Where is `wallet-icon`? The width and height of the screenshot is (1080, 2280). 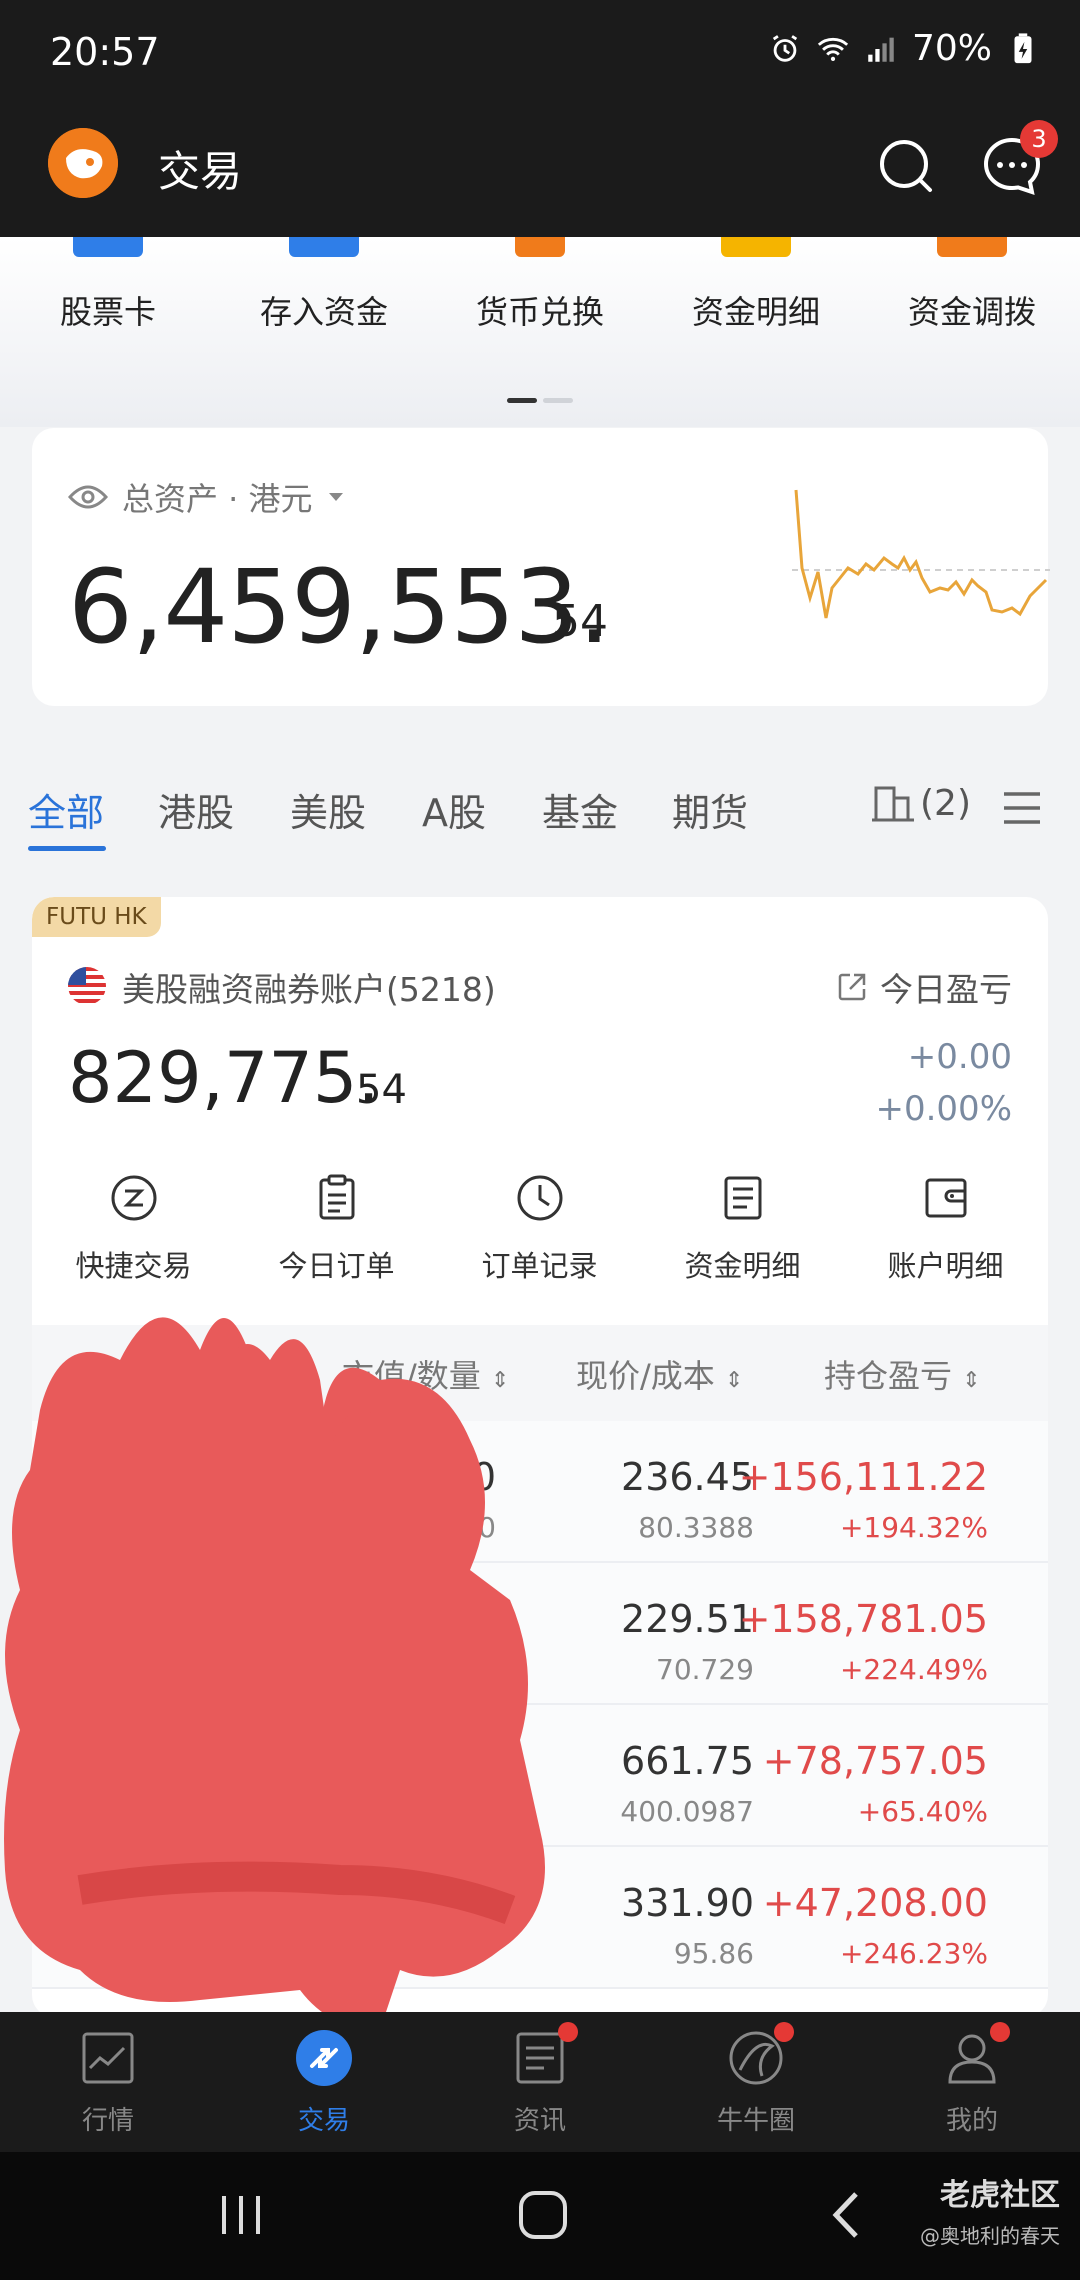
wallet-icon is located at coordinates (945, 1198).